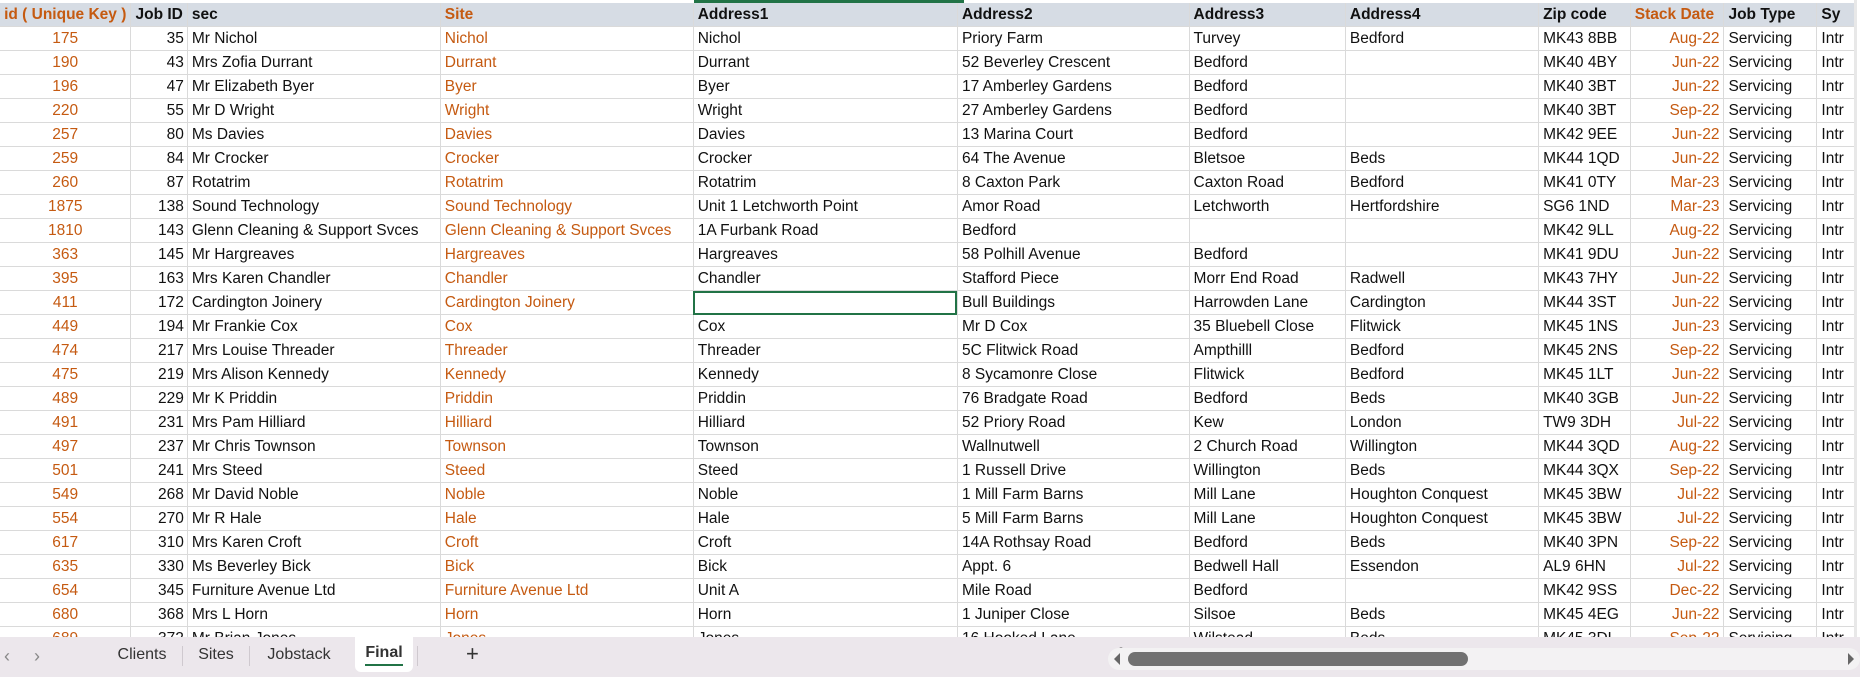 Image resolution: width=1860 pixels, height=677 pixels. I want to click on cell-address4: Hertfordshire, so click(1442, 206).